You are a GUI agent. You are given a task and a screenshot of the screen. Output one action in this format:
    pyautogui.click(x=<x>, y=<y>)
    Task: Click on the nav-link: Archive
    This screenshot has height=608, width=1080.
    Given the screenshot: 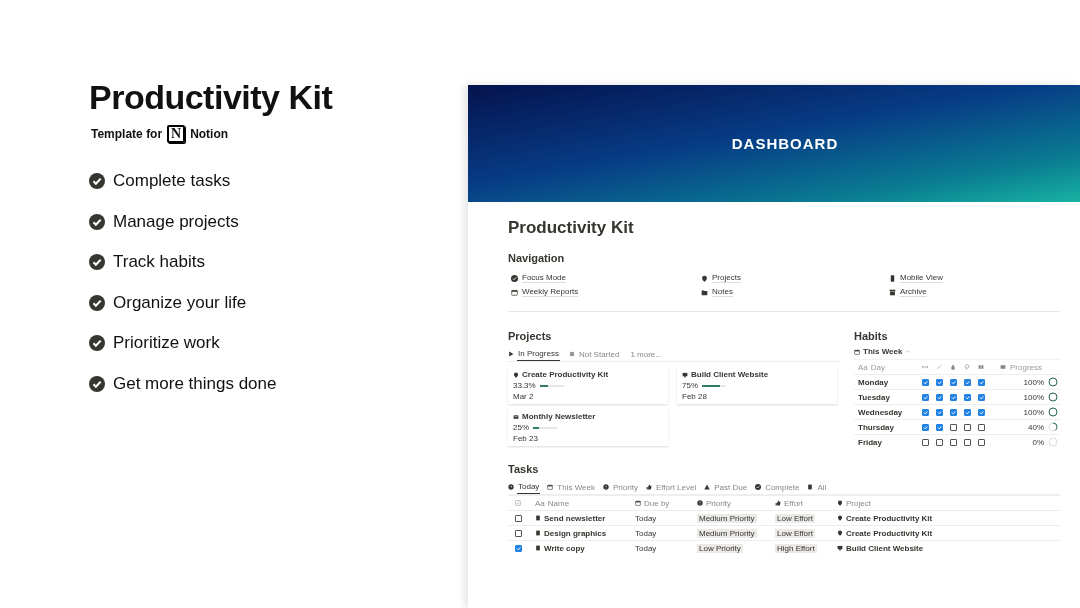 What is the action you would take?
    pyautogui.click(x=913, y=292)
    